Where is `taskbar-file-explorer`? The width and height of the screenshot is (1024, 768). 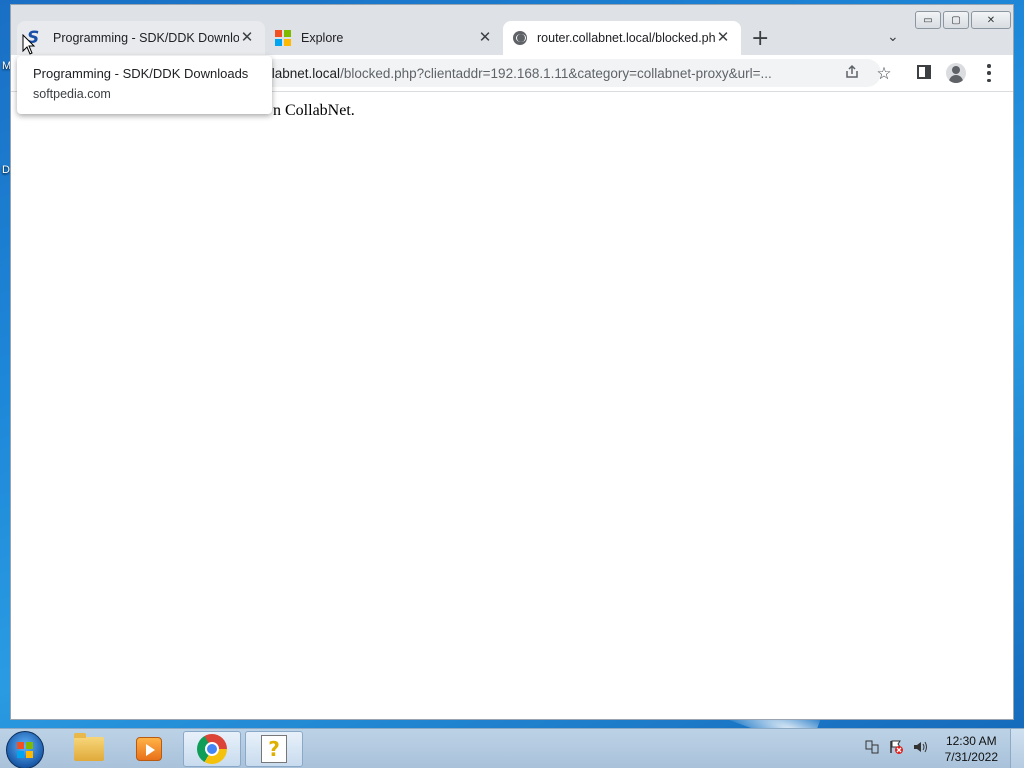 taskbar-file-explorer is located at coordinates (89, 749).